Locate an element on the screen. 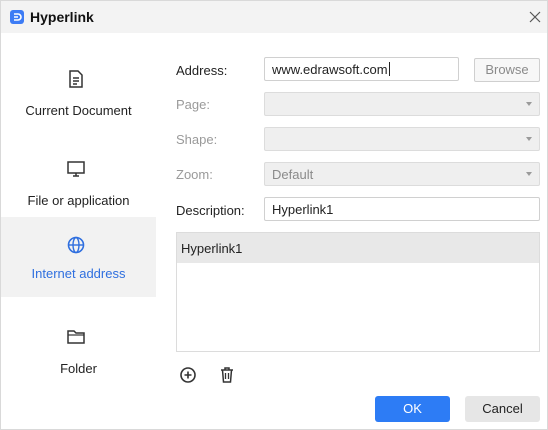 This screenshot has width=548, height=430. monitor-icon is located at coordinates (76, 169).